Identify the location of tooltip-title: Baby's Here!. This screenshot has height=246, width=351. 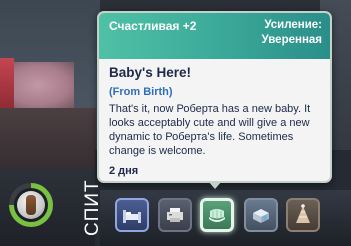
(150, 72).